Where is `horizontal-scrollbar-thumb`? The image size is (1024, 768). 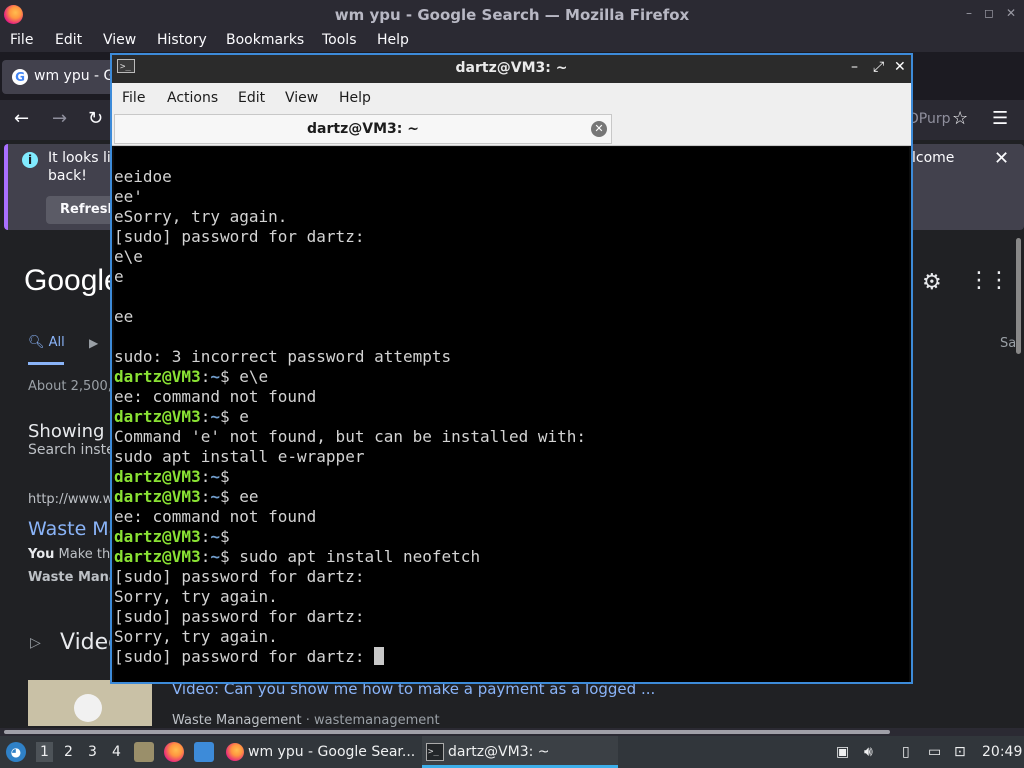 horizontal-scrollbar-thumb is located at coordinates (447, 732).